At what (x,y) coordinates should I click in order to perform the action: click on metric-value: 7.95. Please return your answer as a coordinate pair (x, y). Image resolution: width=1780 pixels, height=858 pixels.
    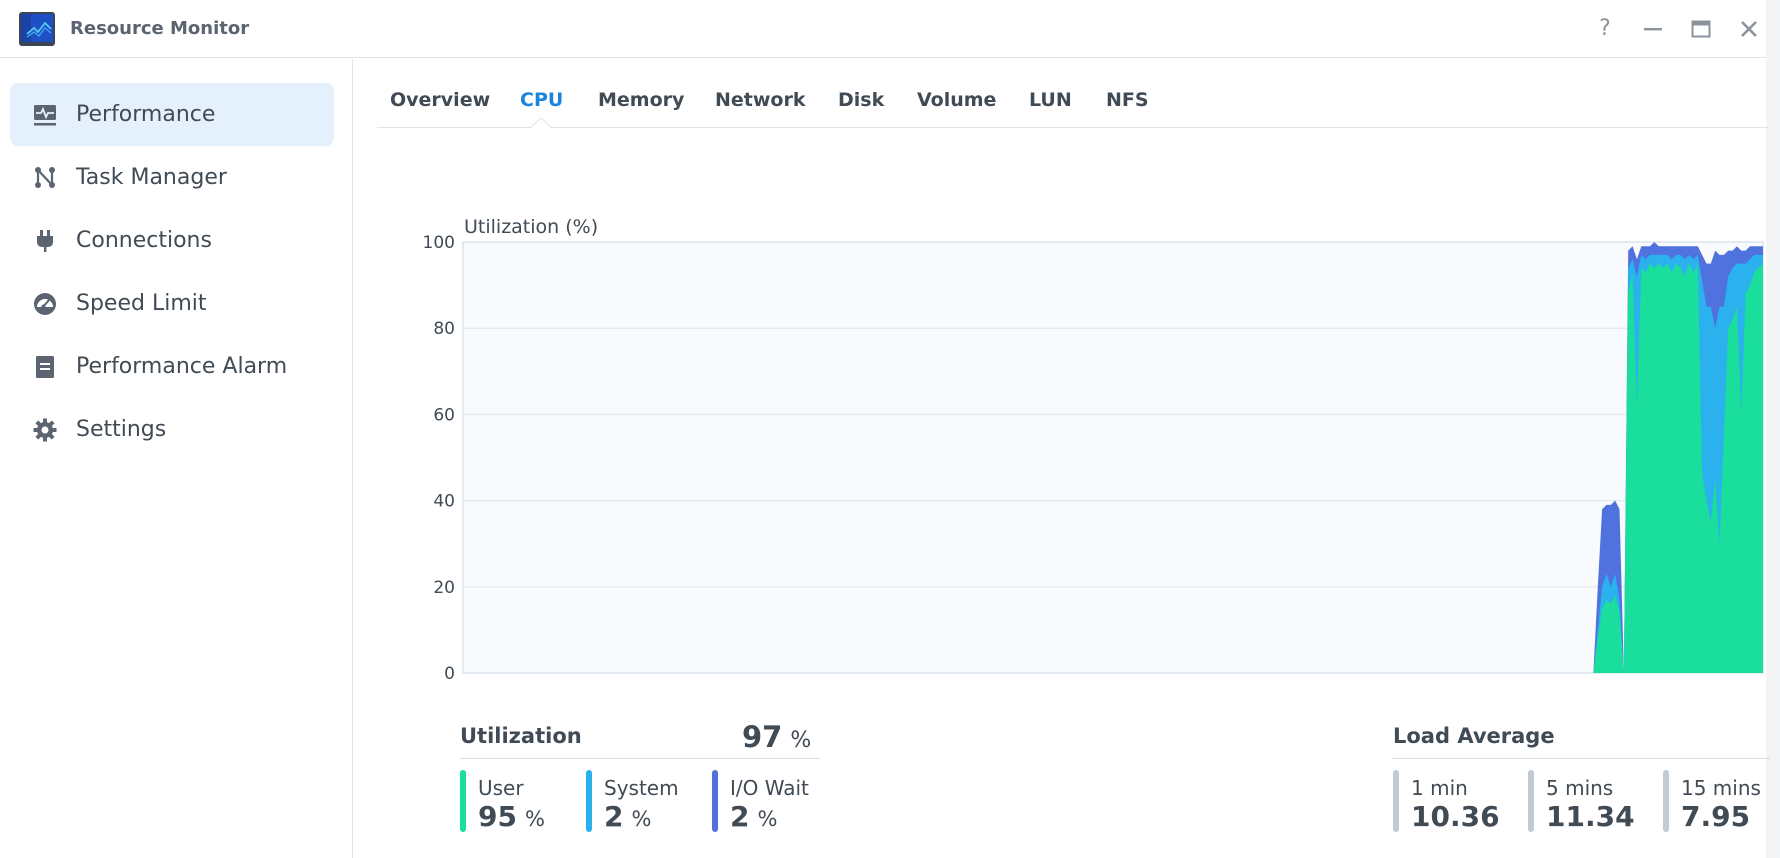
    Looking at the image, I should click on (1716, 816).